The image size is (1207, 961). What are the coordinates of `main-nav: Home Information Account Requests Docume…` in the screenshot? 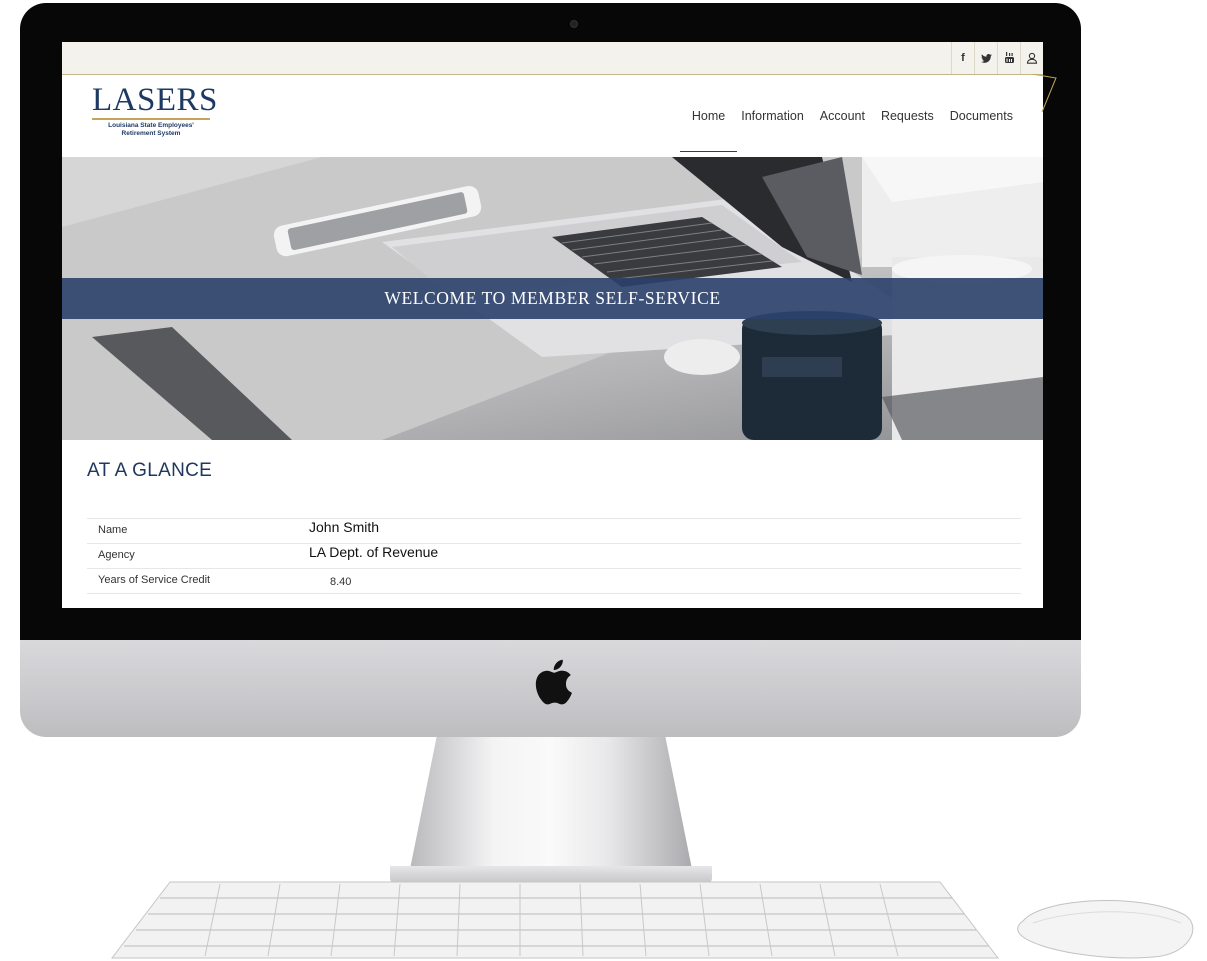 It's located at (850, 126).